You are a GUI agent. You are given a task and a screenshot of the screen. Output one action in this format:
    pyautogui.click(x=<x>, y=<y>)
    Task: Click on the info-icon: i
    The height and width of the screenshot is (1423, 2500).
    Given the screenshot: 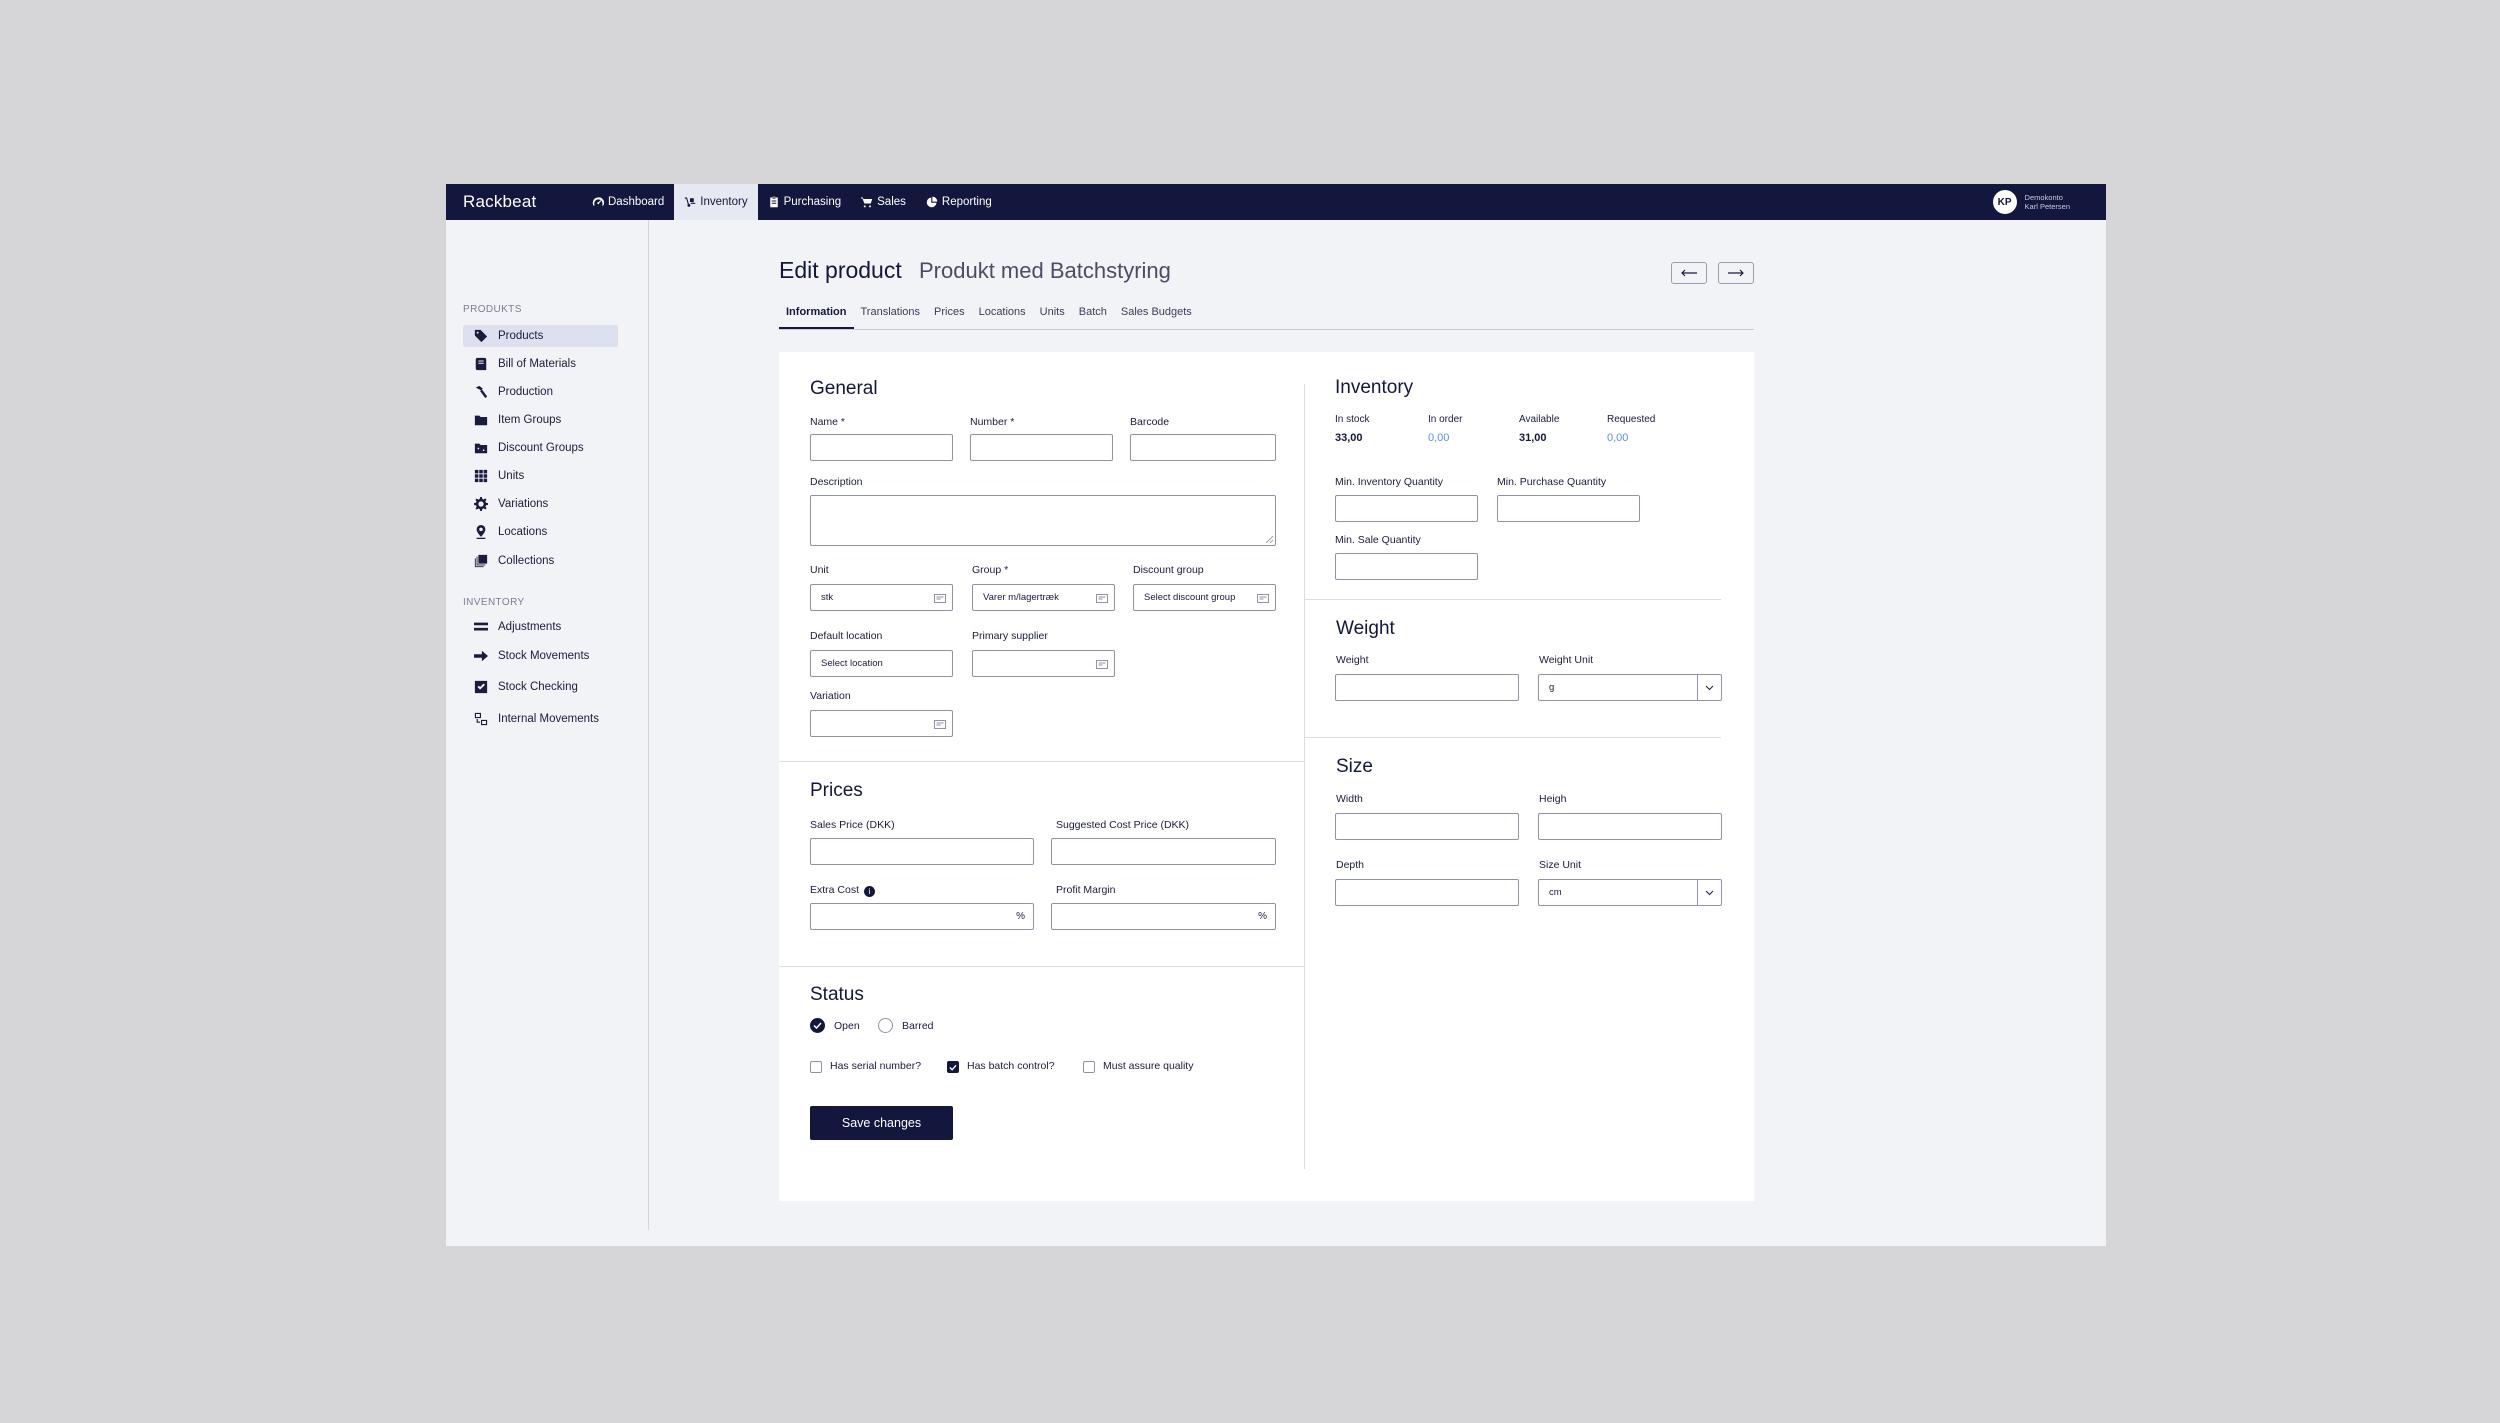 What is the action you would take?
    pyautogui.click(x=870, y=891)
    